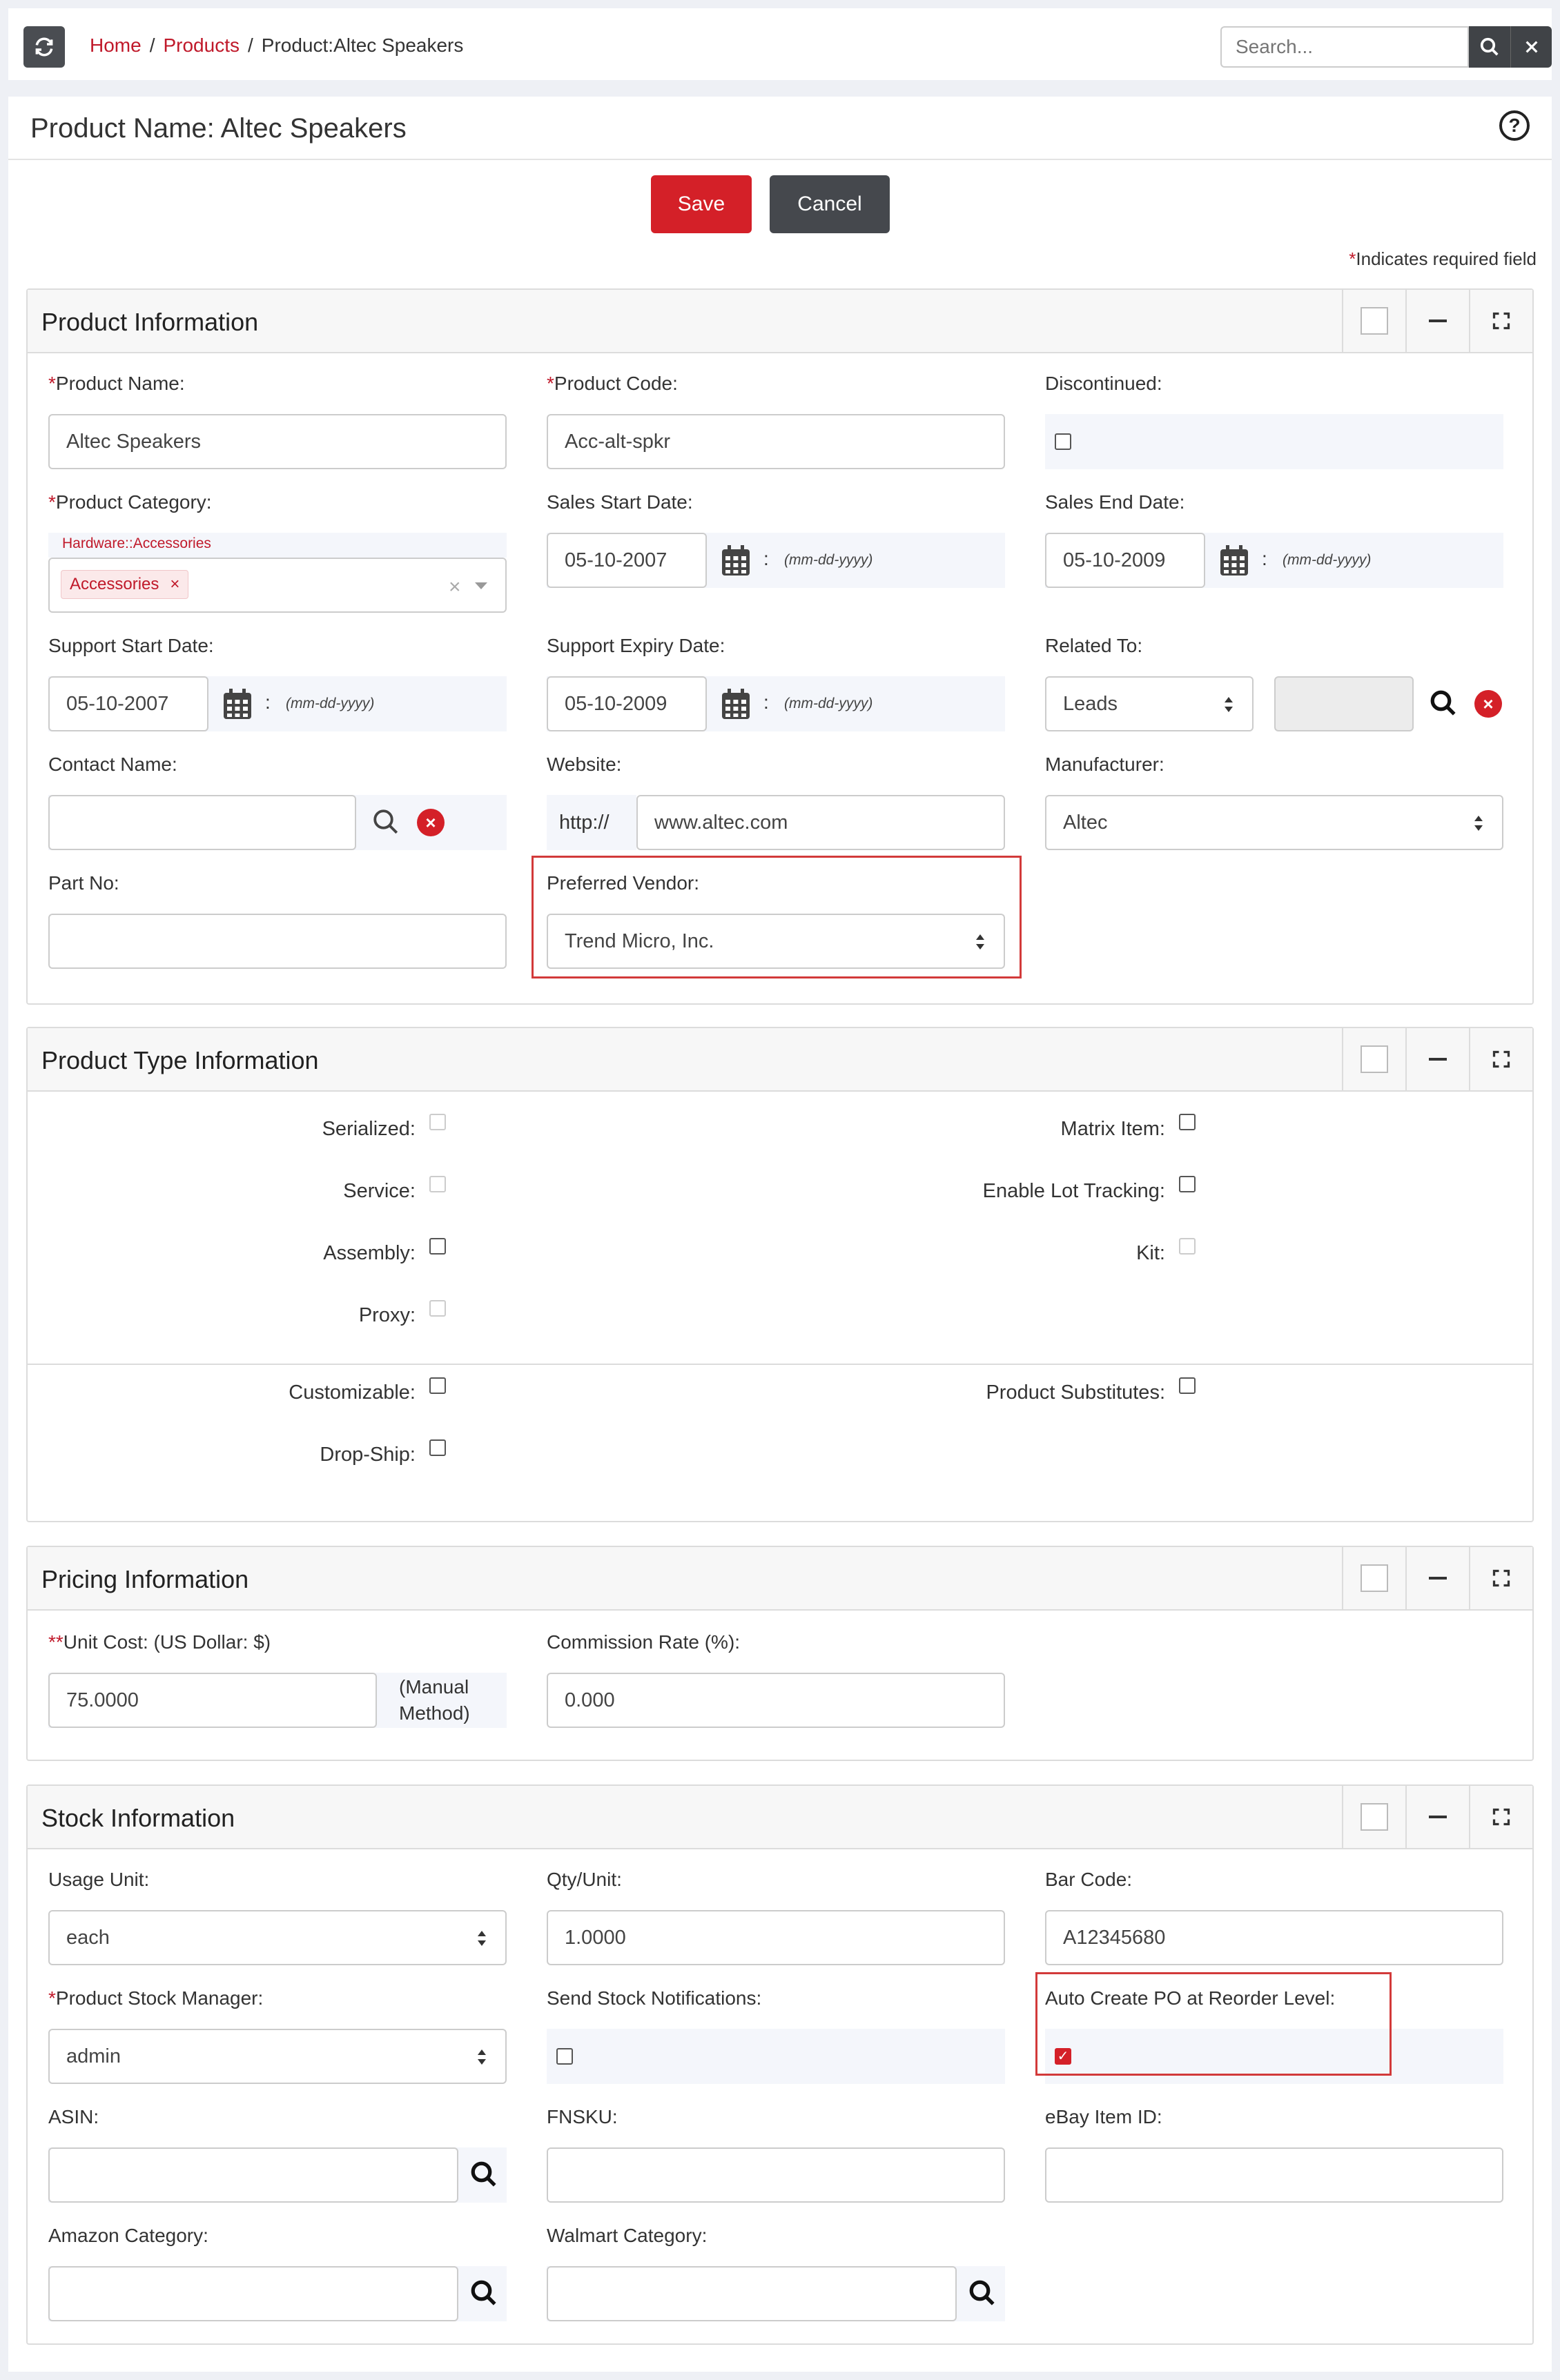  What do you see at coordinates (776, 441) in the screenshot?
I see `product-code-input: Acc-alt-spkr` at bounding box center [776, 441].